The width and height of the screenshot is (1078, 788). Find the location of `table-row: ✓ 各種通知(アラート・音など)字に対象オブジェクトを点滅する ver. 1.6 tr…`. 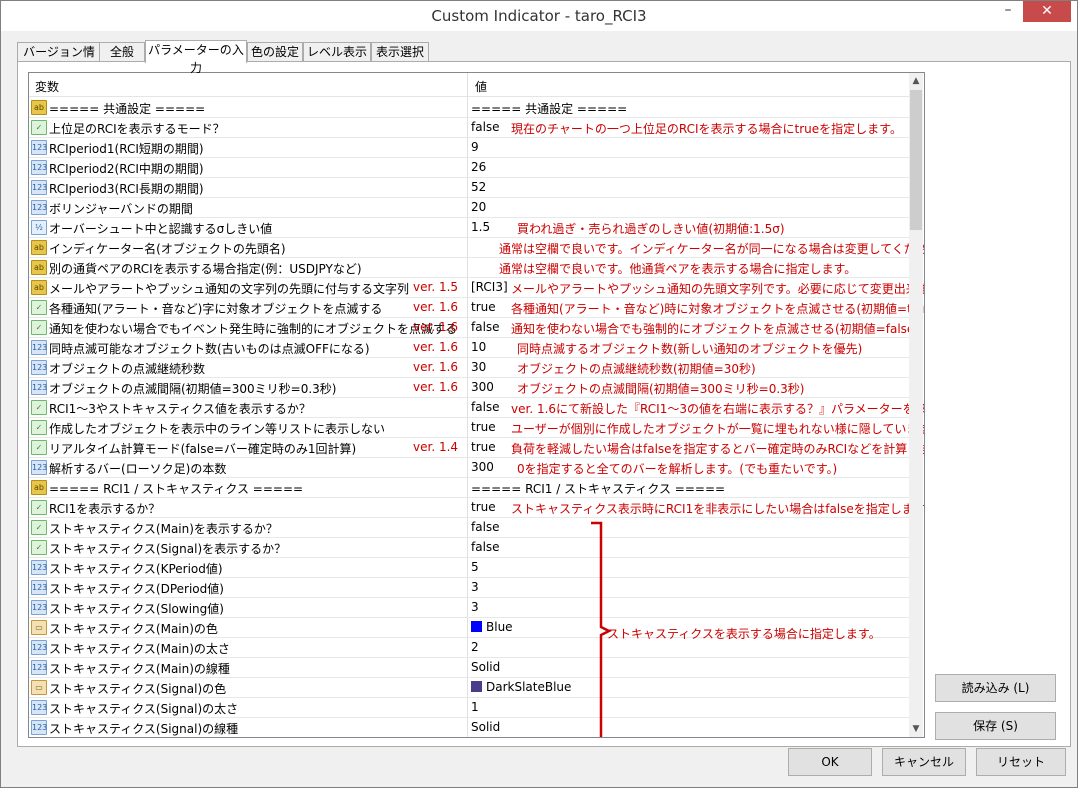

table-row: ✓ 各種通知(アラート・音など)字に対象オブジェクトを点滅する ver. 1.6 tr… is located at coordinates (476, 307).